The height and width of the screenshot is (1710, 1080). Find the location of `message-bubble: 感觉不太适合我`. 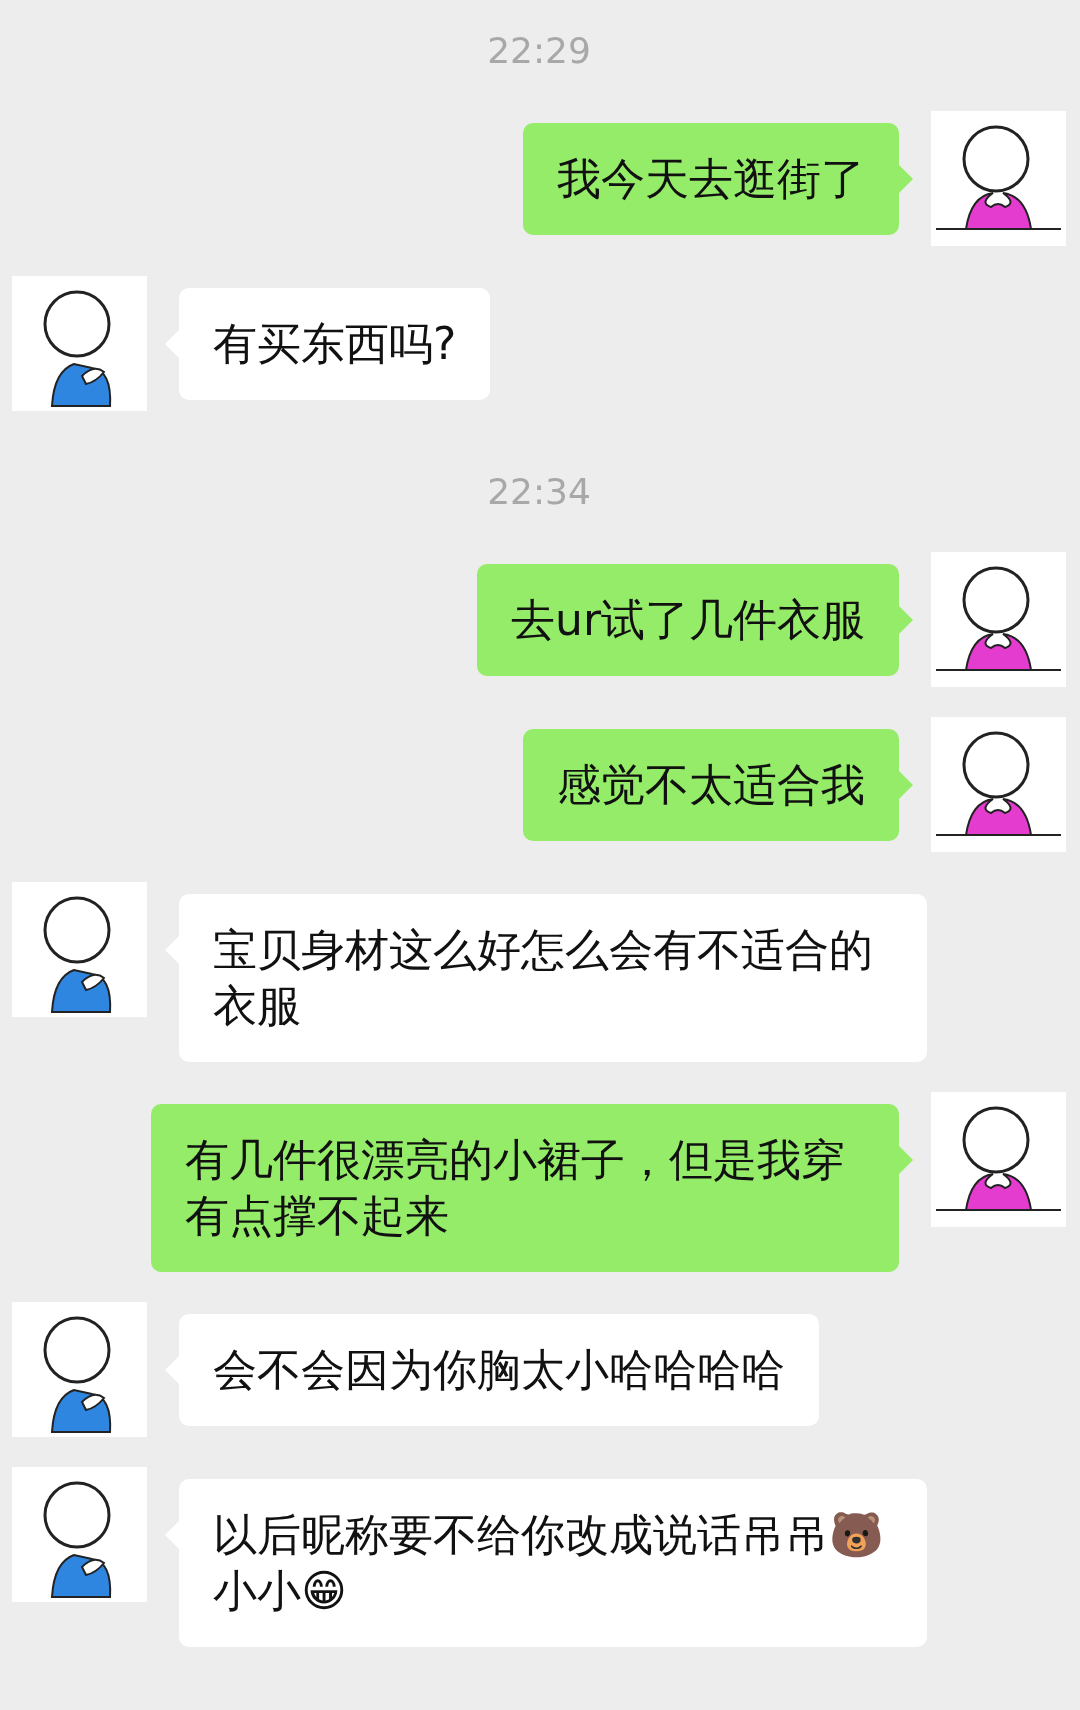

message-bubble: 感觉不太适合我 is located at coordinates (711, 785).